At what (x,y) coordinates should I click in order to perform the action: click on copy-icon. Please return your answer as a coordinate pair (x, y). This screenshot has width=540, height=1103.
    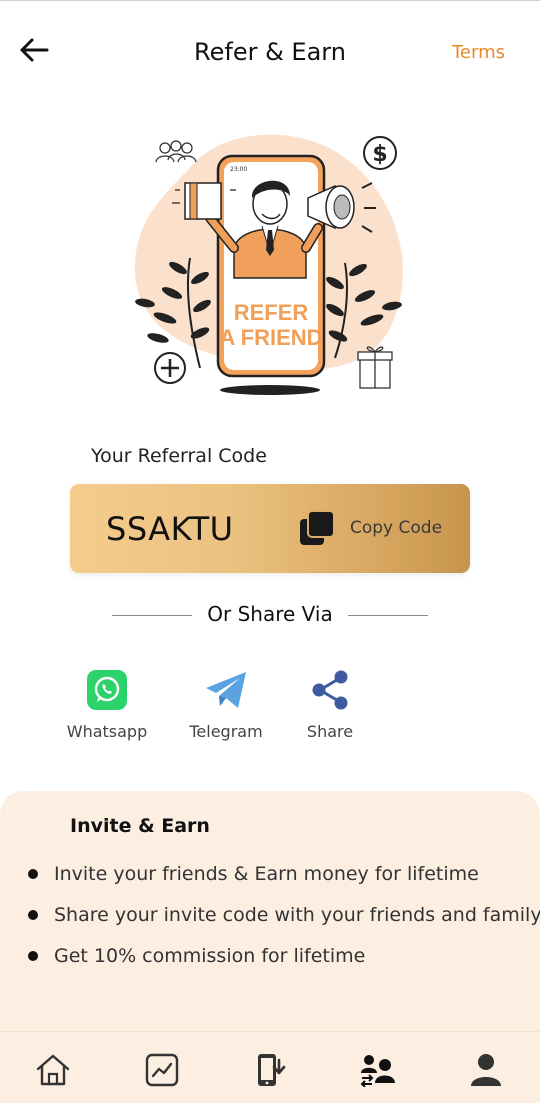
    Looking at the image, I should click on (317, 527).